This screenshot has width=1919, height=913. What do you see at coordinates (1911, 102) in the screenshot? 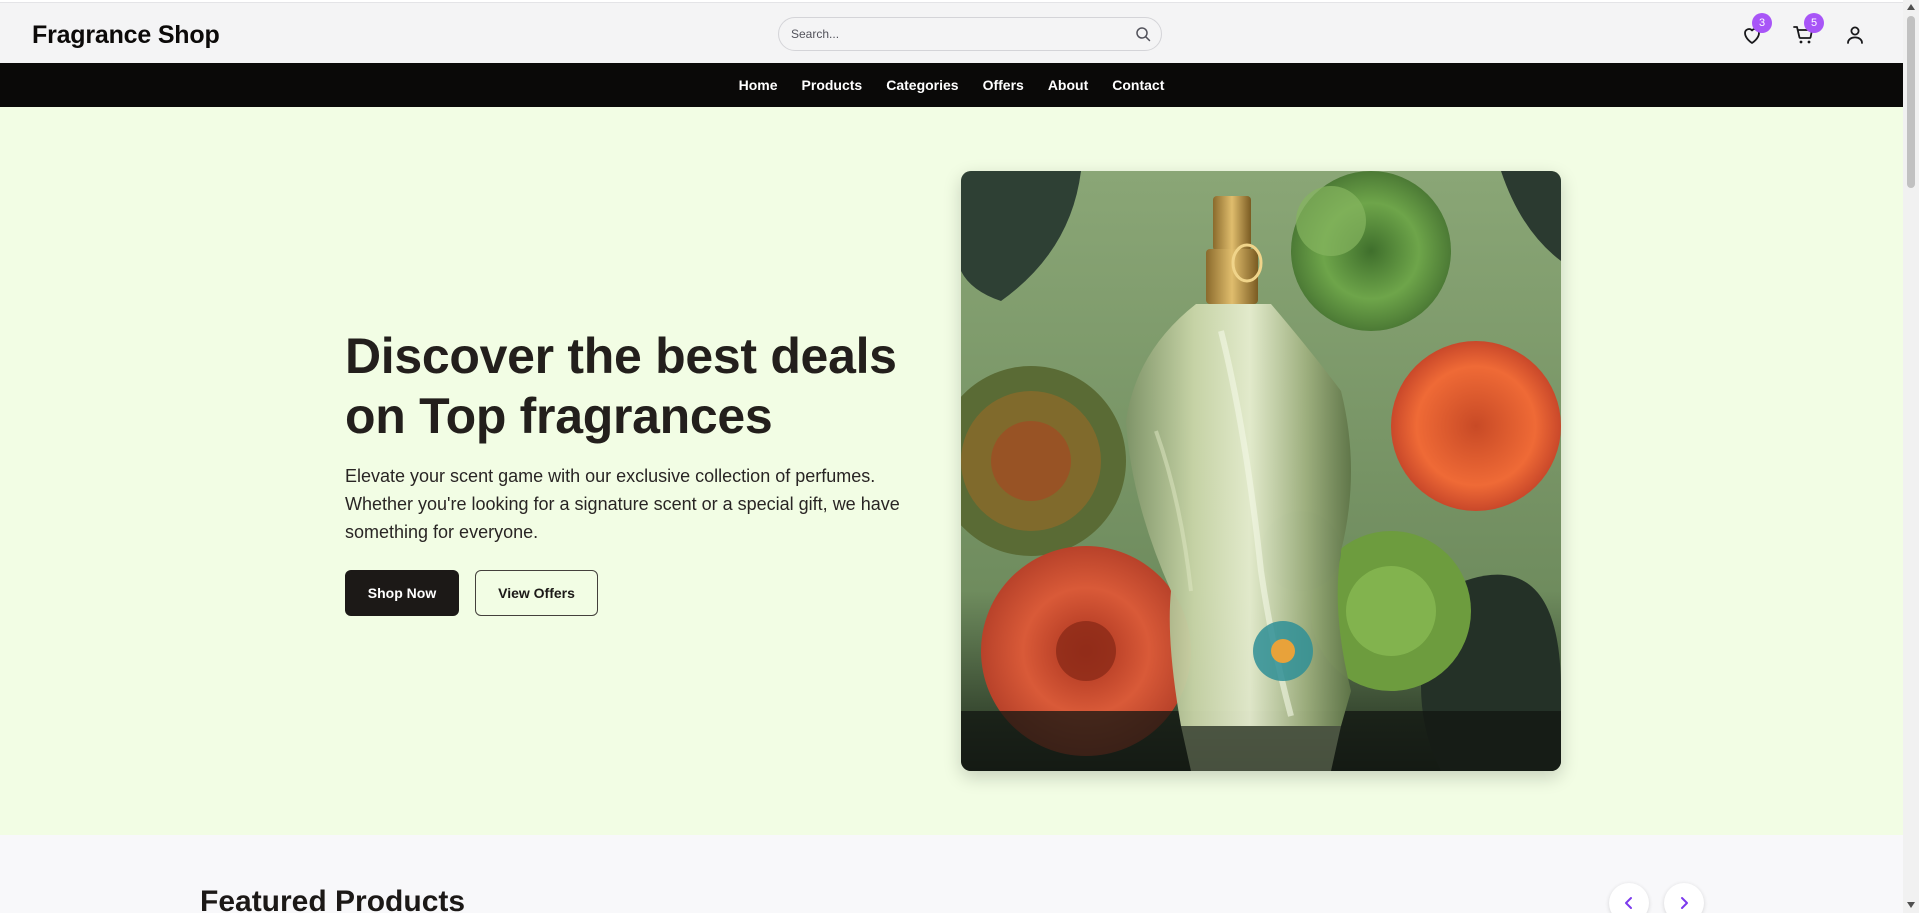
I see `scroll-thumb` at bounding box center [1911, 102].